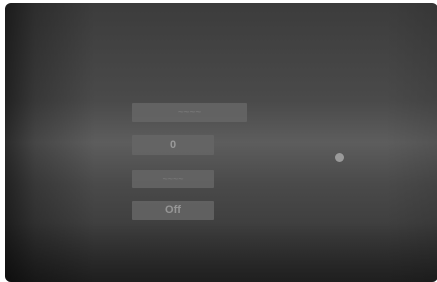 This screenshot has height=282, width=437. What do you see at coordinates (173, 210) in the screenshot?
I see `off-button: Off` at bounding box center [173, 210].